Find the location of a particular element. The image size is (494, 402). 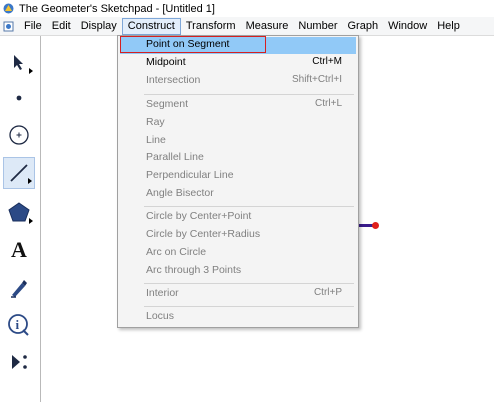

menu-item-circle-center-point: Circle by Center+Point is located at coordinates (238, 217).